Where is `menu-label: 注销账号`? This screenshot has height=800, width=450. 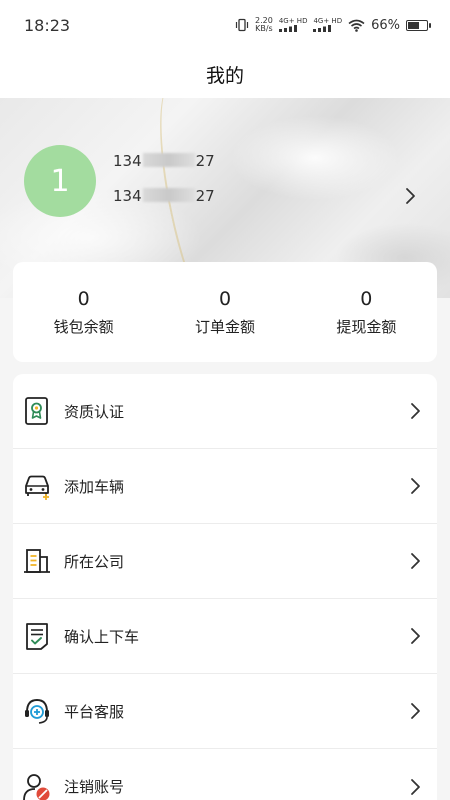 menu-label: 注销账号 is located at coordinates (94, 787).